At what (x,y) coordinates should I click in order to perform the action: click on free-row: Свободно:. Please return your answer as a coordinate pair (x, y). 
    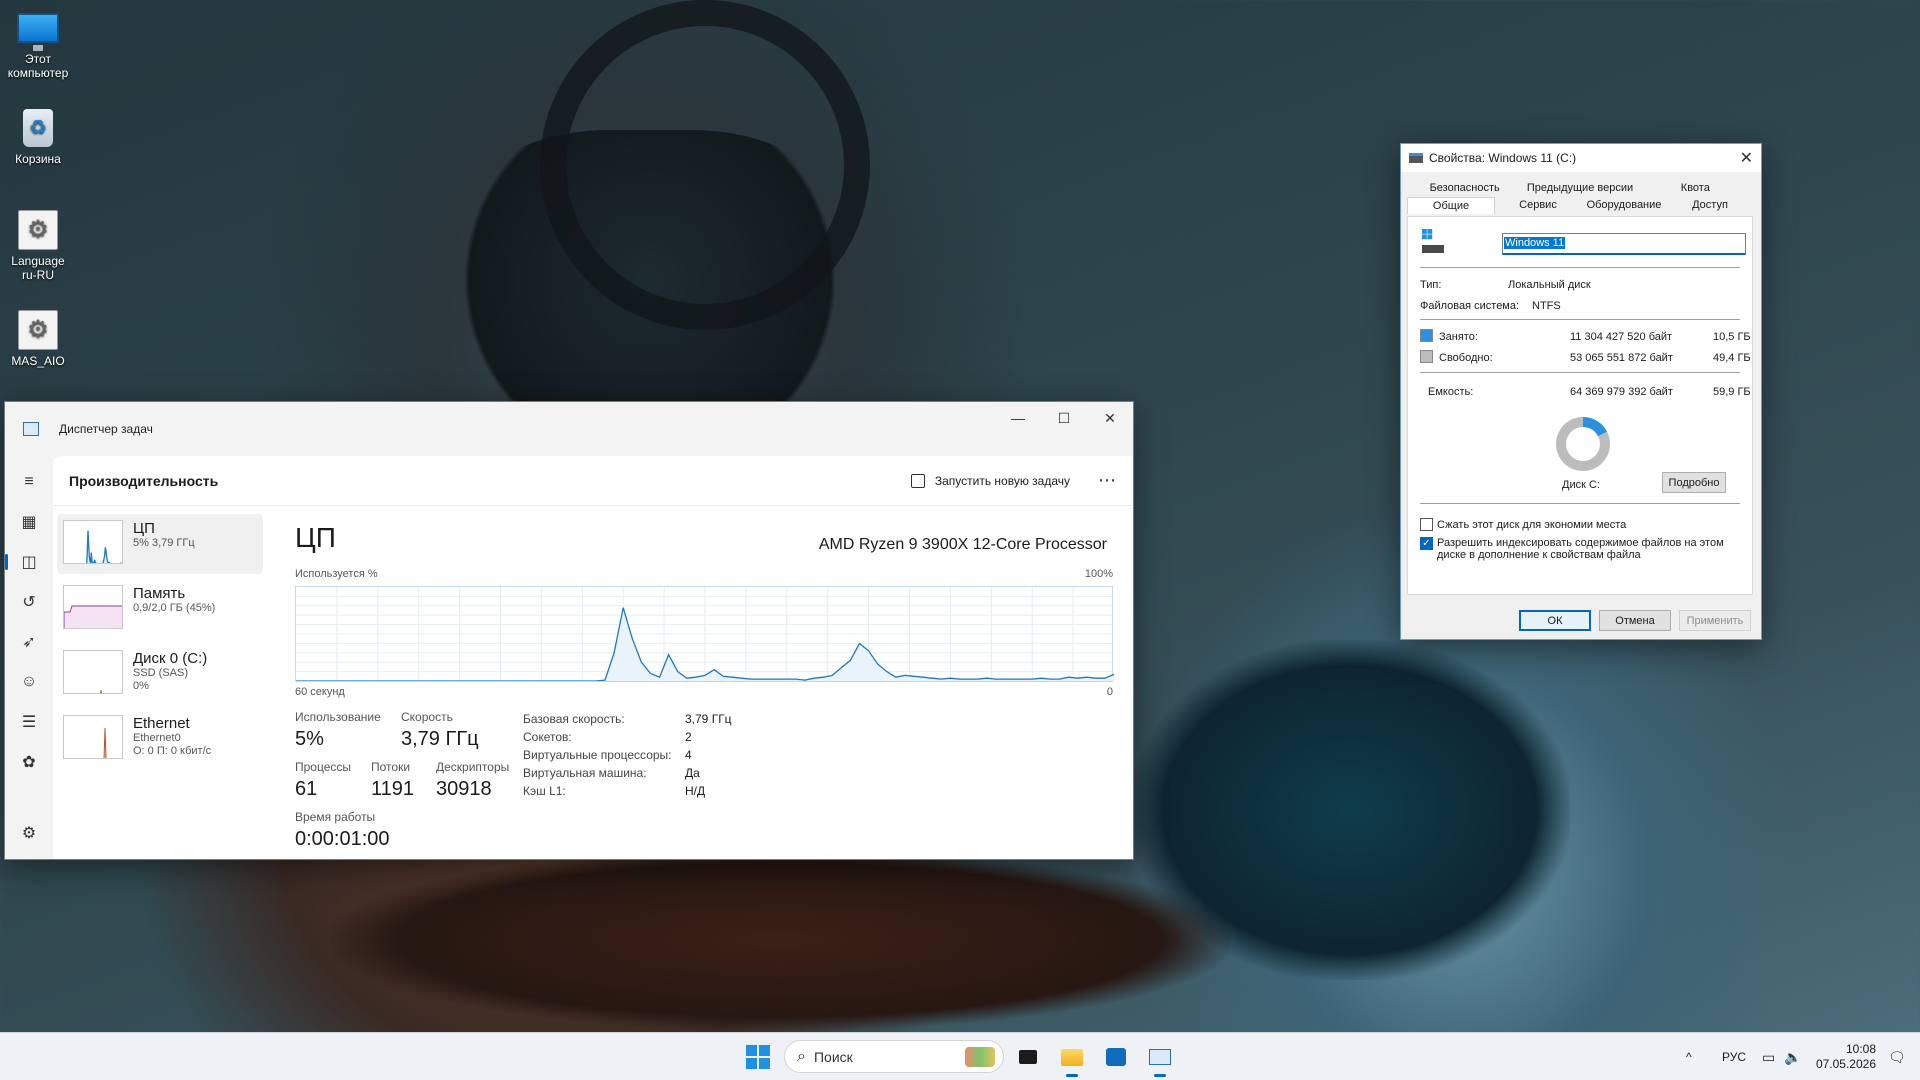
    Looking at the image, I should click on (1456, 357).